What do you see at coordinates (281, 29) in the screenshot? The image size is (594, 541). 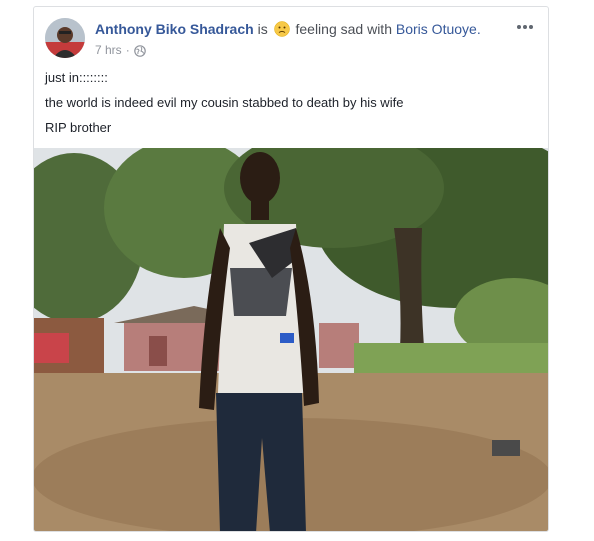 I see `sad-face-icon` at bounding box center [281, 29].